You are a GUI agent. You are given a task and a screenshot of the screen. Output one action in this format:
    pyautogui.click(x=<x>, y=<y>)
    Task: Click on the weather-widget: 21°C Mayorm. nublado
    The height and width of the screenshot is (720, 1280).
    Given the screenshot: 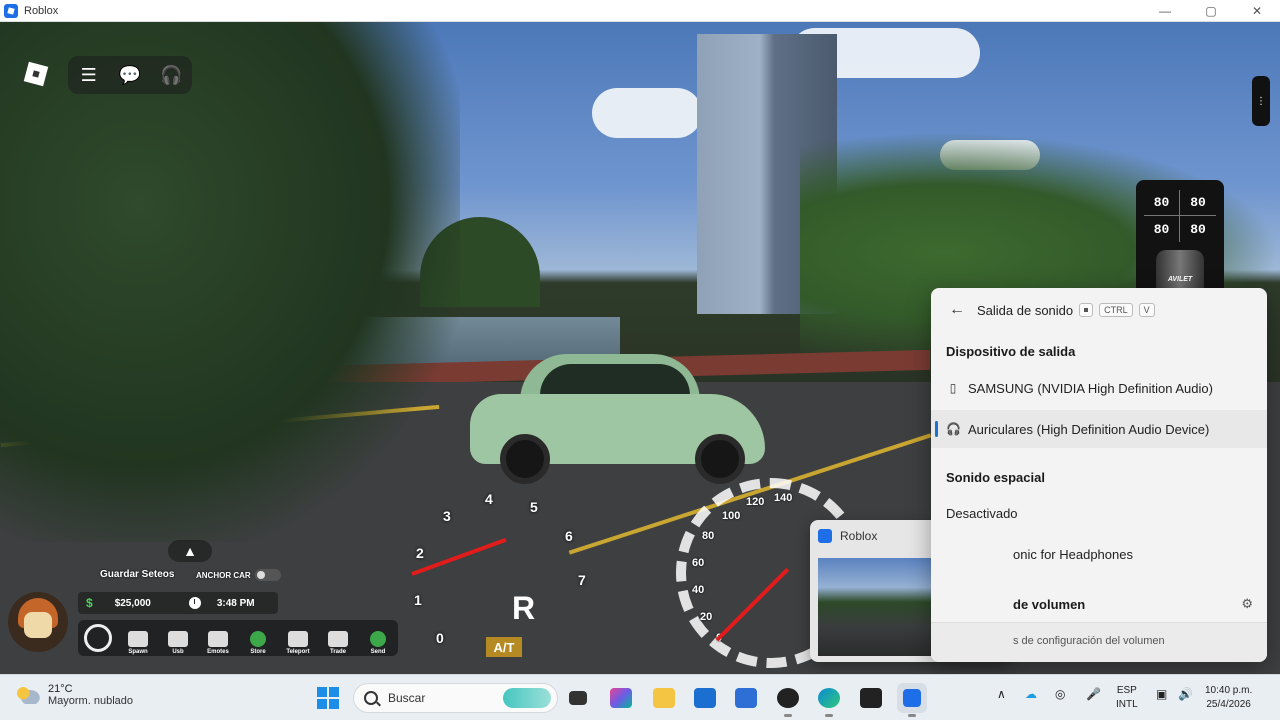 What is the action you would take?
    pyautogui.click(x=74, y=695)
    